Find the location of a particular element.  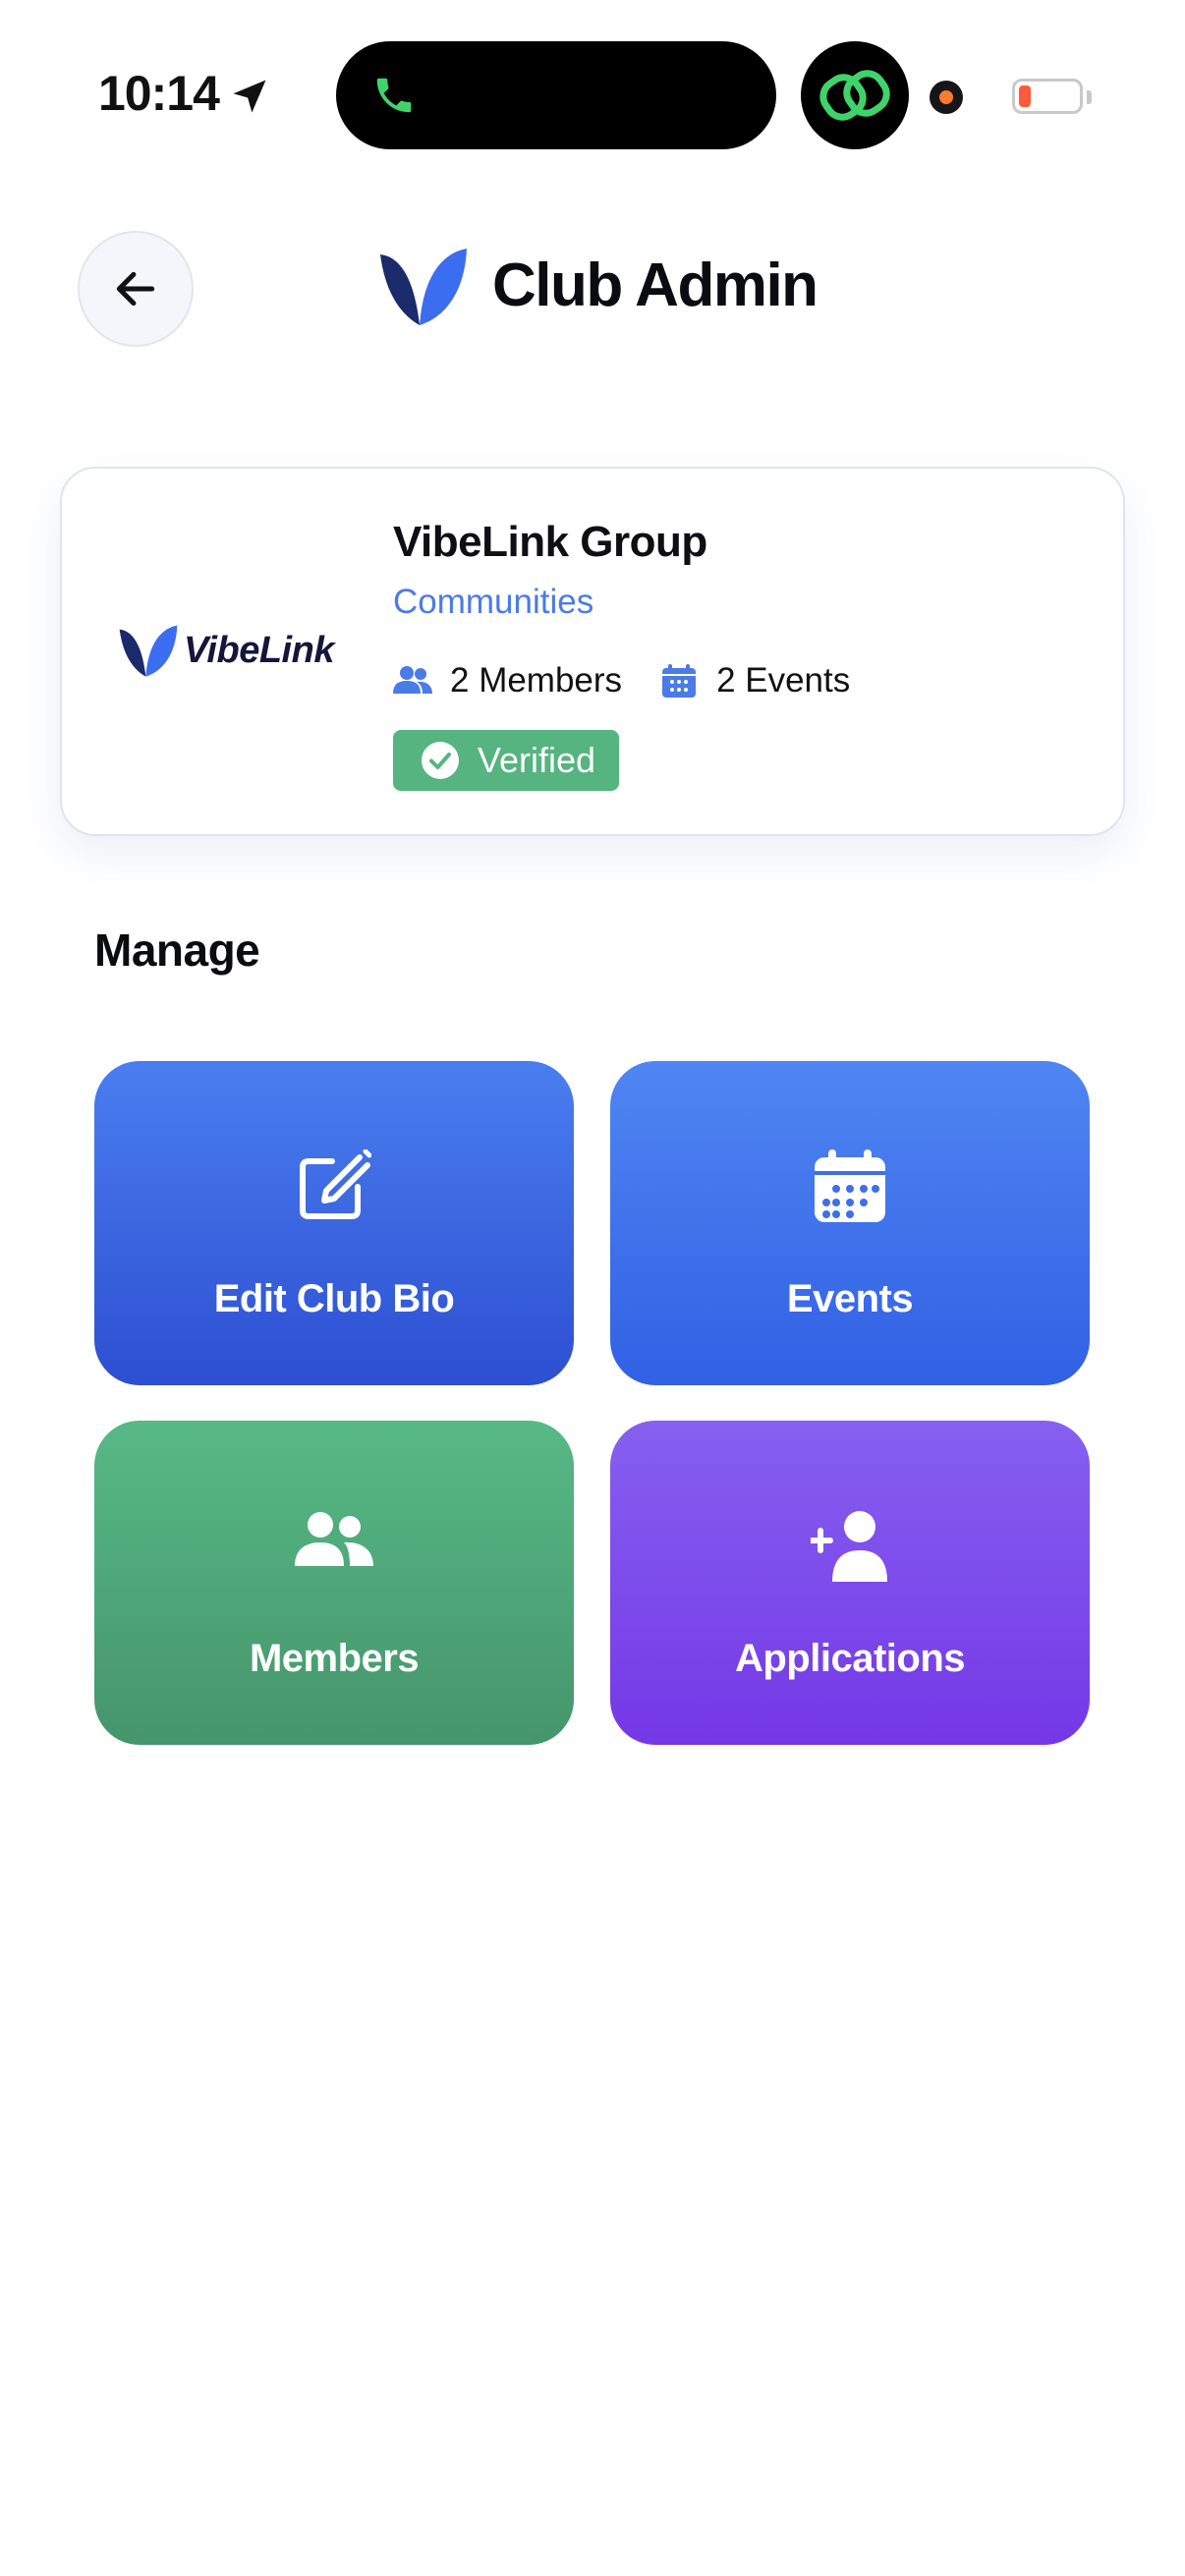

vibelink-logo-mark-icon is located at coordinates (149, 651).